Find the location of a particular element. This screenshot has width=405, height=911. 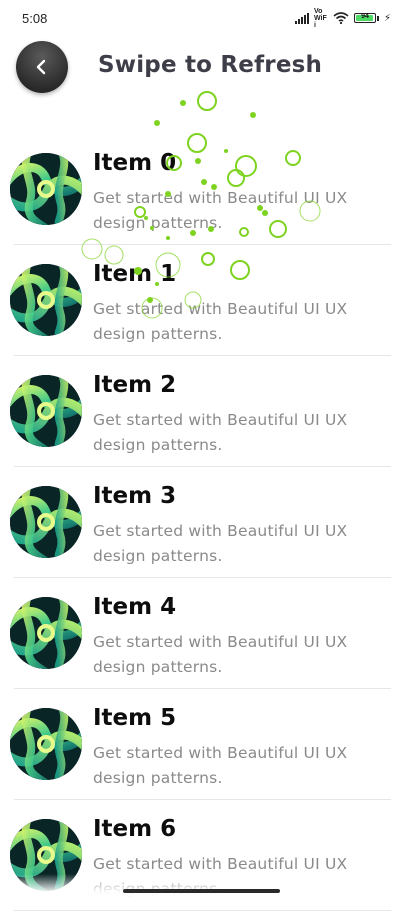

page-title: Swipe to Refresh is located at coordinates (210, 65).